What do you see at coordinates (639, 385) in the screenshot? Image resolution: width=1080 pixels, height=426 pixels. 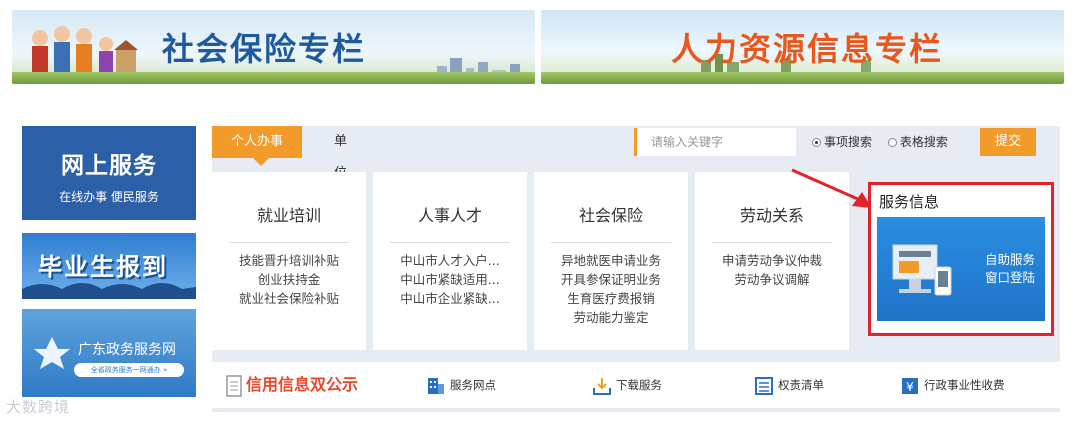 I see `download-service-label: 下载服务` at bounding box center [639, 385].